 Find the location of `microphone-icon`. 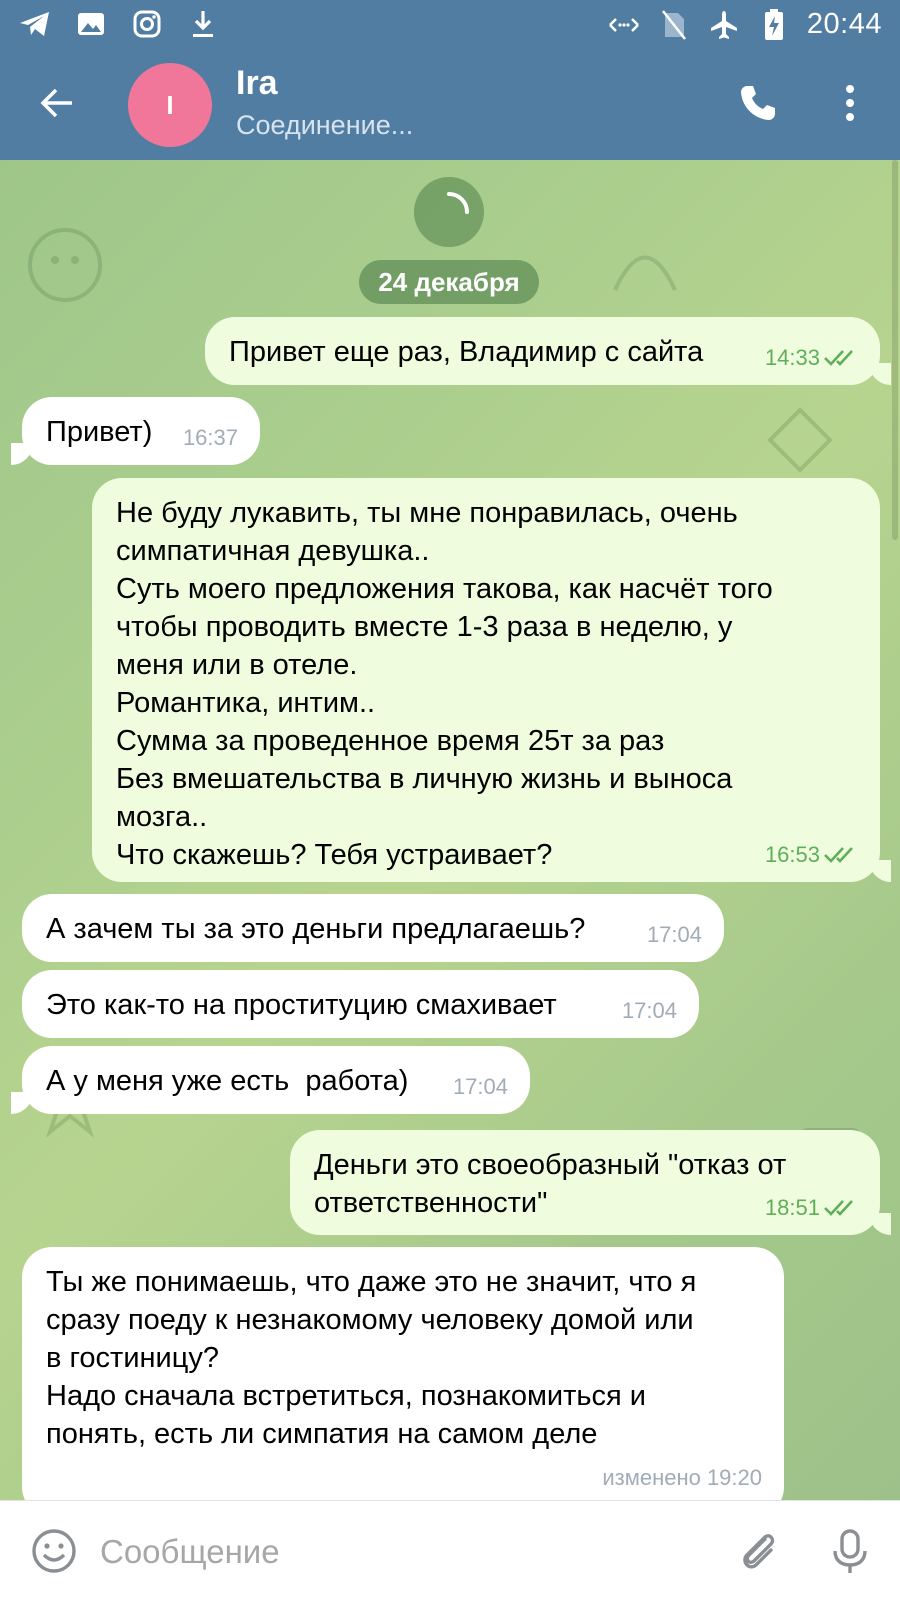

microphone-icon is located at coordinates (850, 1551).